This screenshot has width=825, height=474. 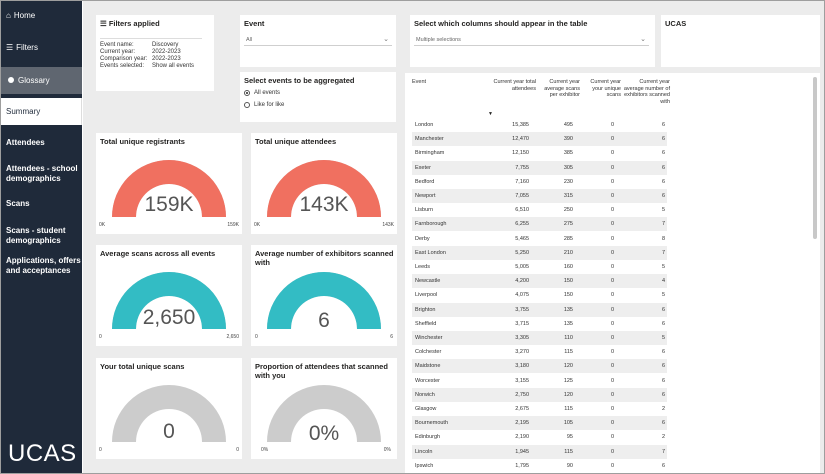 I want to click on table-row: Farnborough 6,255 275 0 7, so click(x=539, y=224).